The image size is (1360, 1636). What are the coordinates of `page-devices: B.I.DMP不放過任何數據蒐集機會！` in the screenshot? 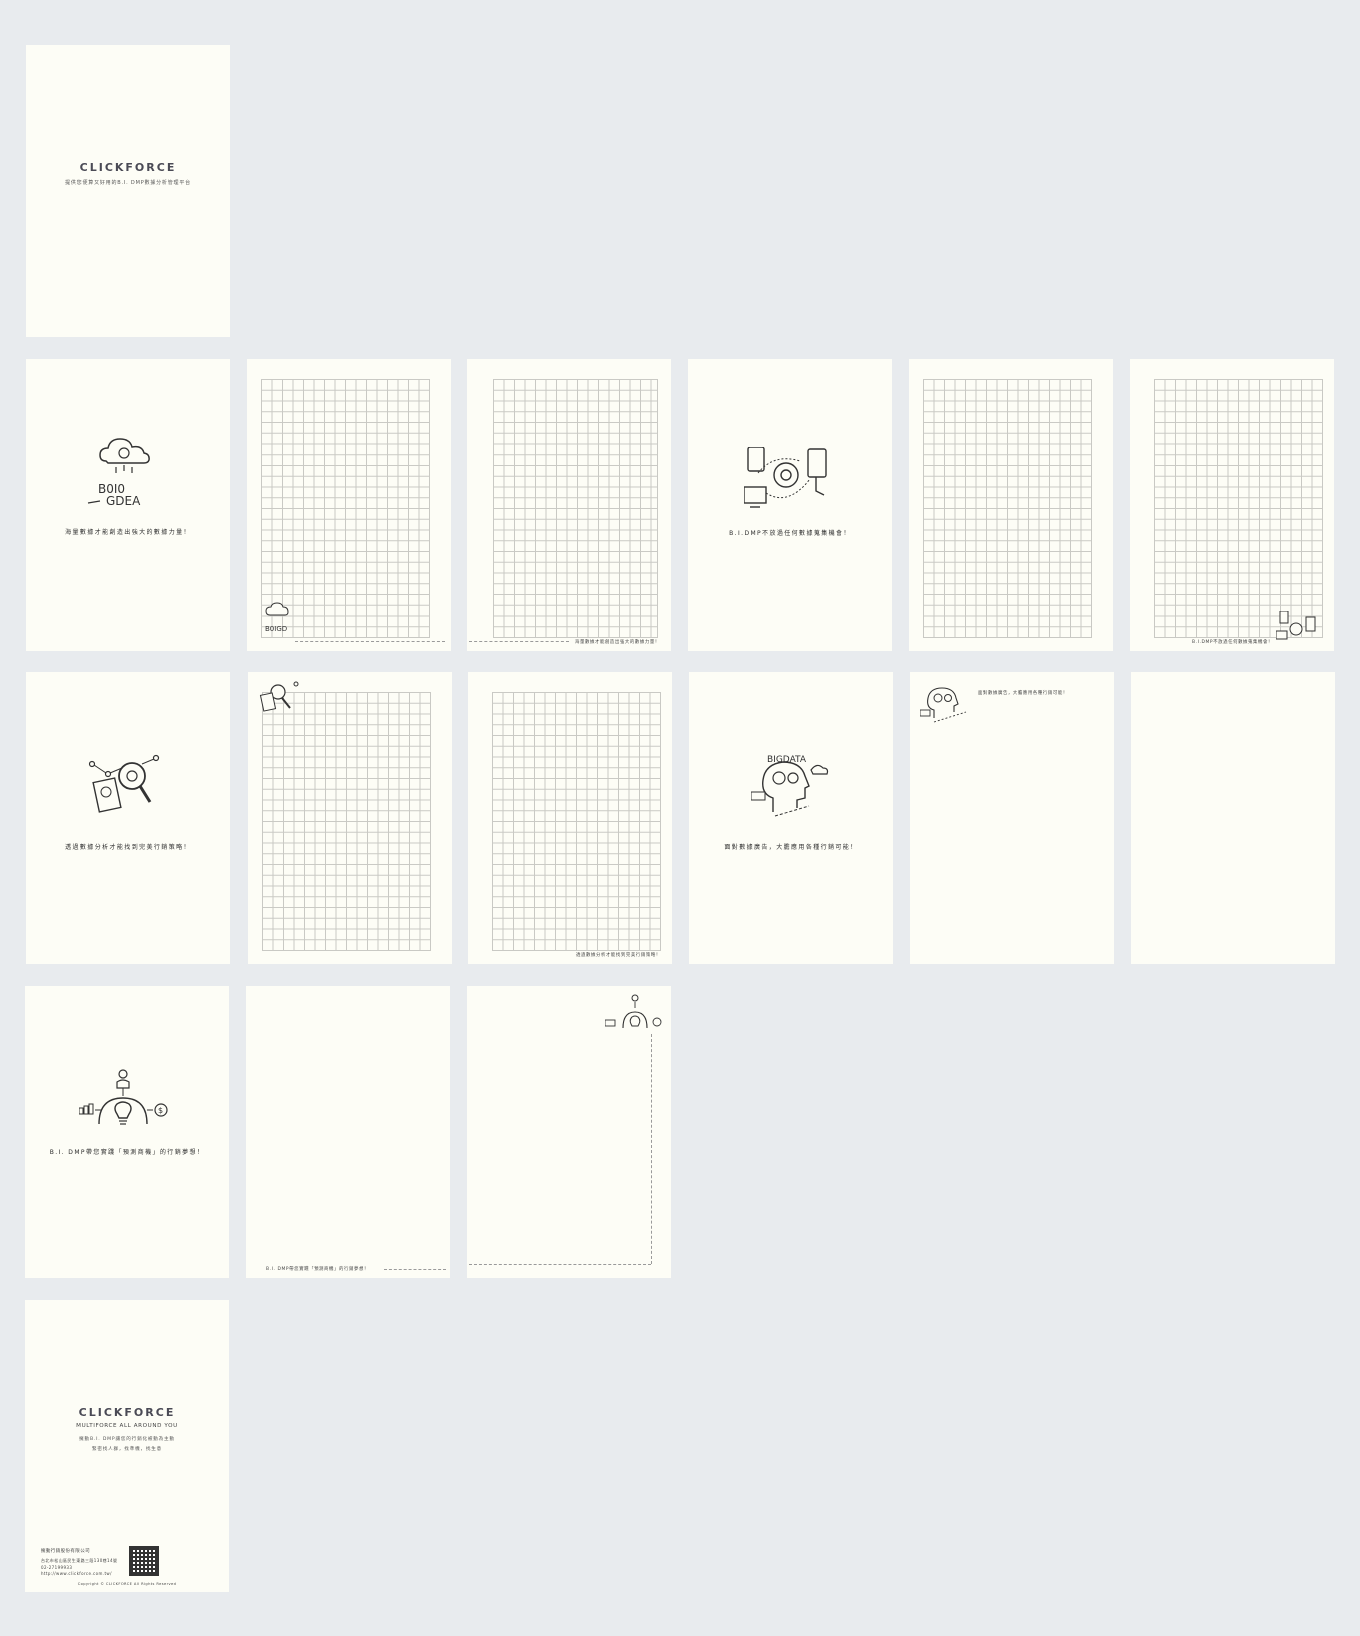 It's located at (790, 505).